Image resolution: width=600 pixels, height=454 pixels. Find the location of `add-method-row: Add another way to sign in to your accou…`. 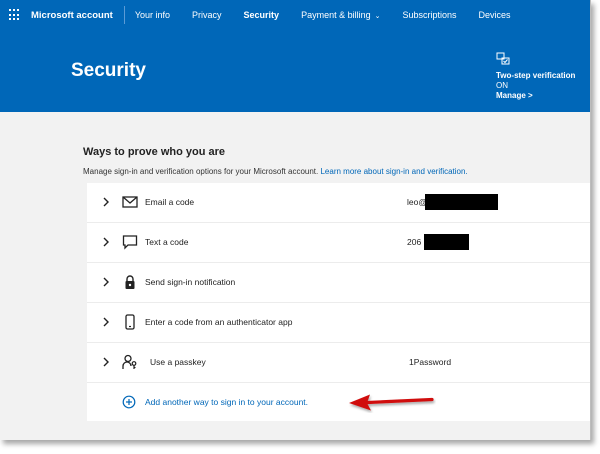

add-method-row: Add another way to sign in to your accou… is located at coordinates (338, 402).